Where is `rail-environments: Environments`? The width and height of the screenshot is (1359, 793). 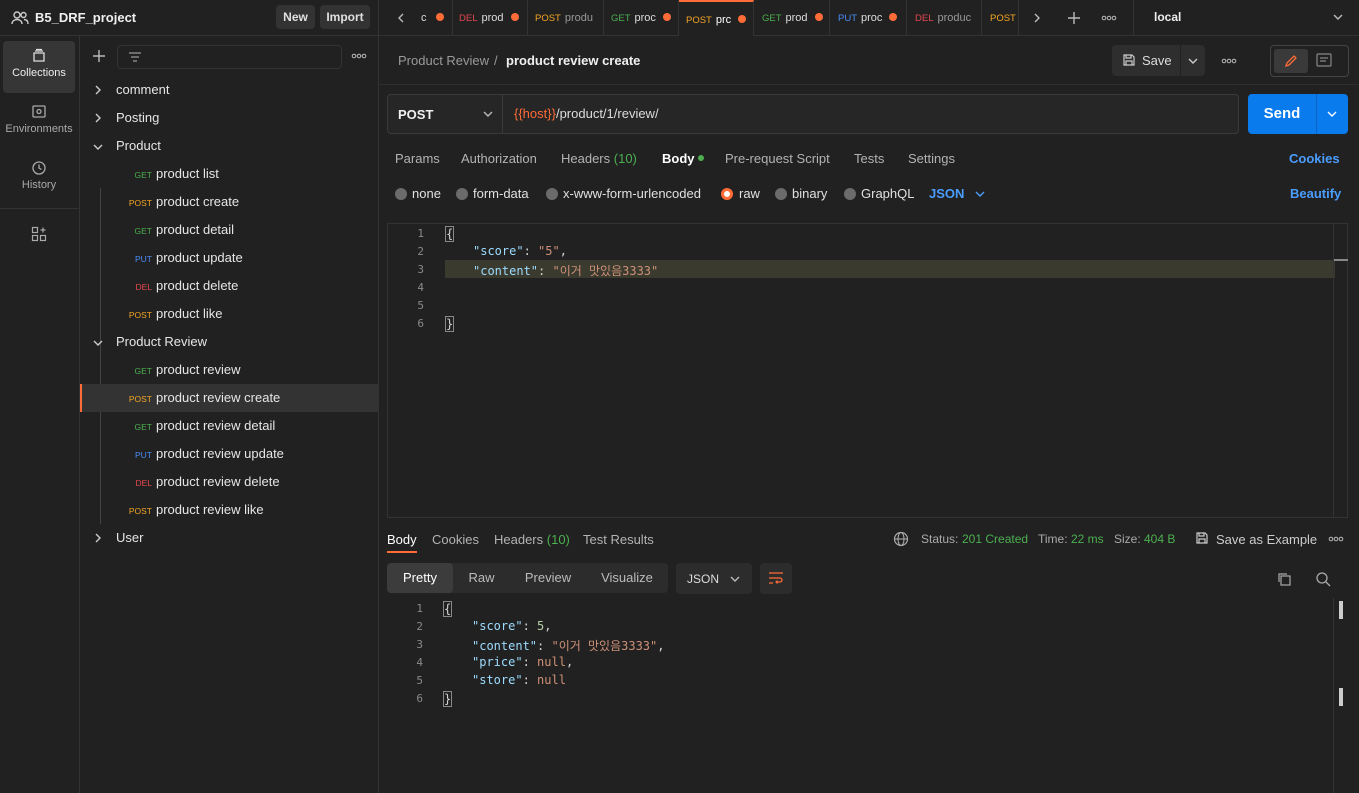 rail-environments: Environments is located at coordinates (39, 123).